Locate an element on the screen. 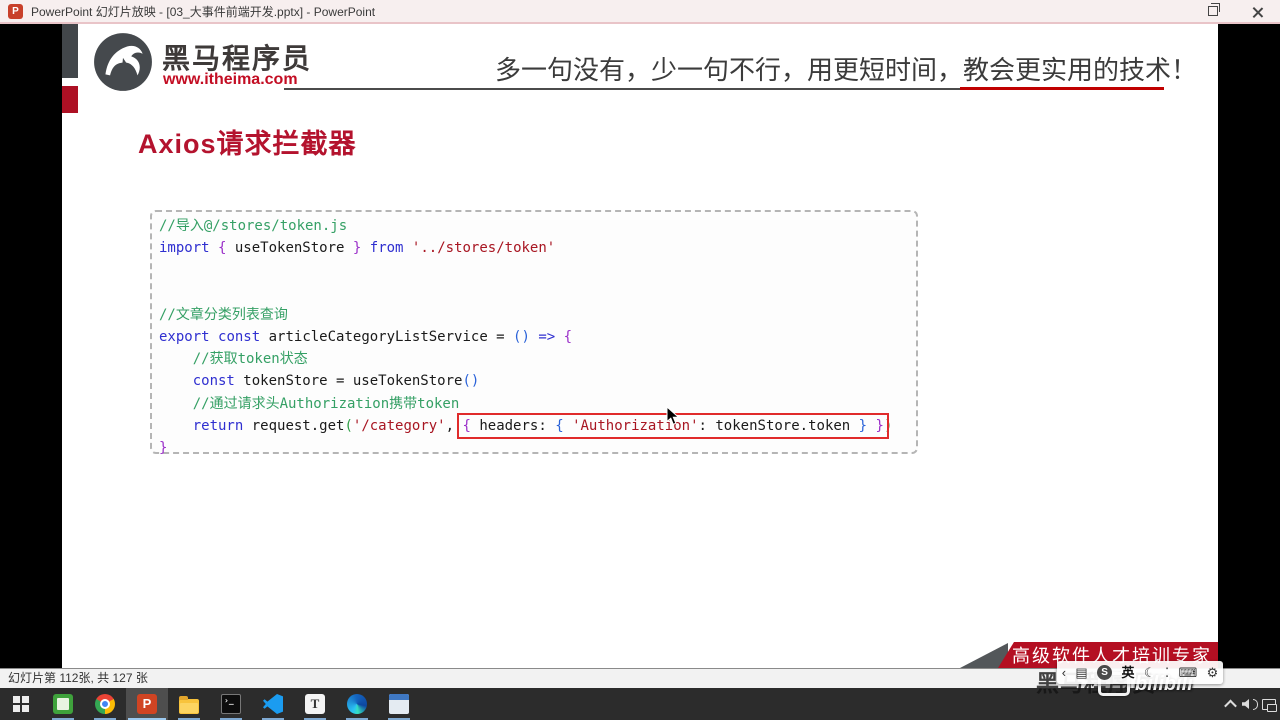 This screenshot has height=720, width=1280. taskbar-chrome-icon is located at coordinates (105, 704).